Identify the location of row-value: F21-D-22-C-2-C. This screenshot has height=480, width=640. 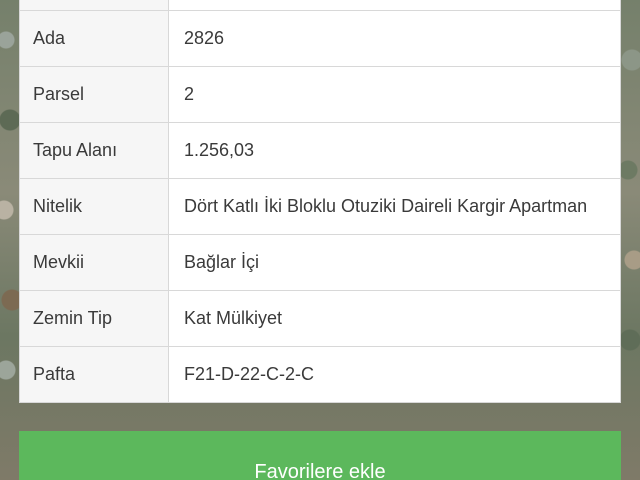
(394, 374).